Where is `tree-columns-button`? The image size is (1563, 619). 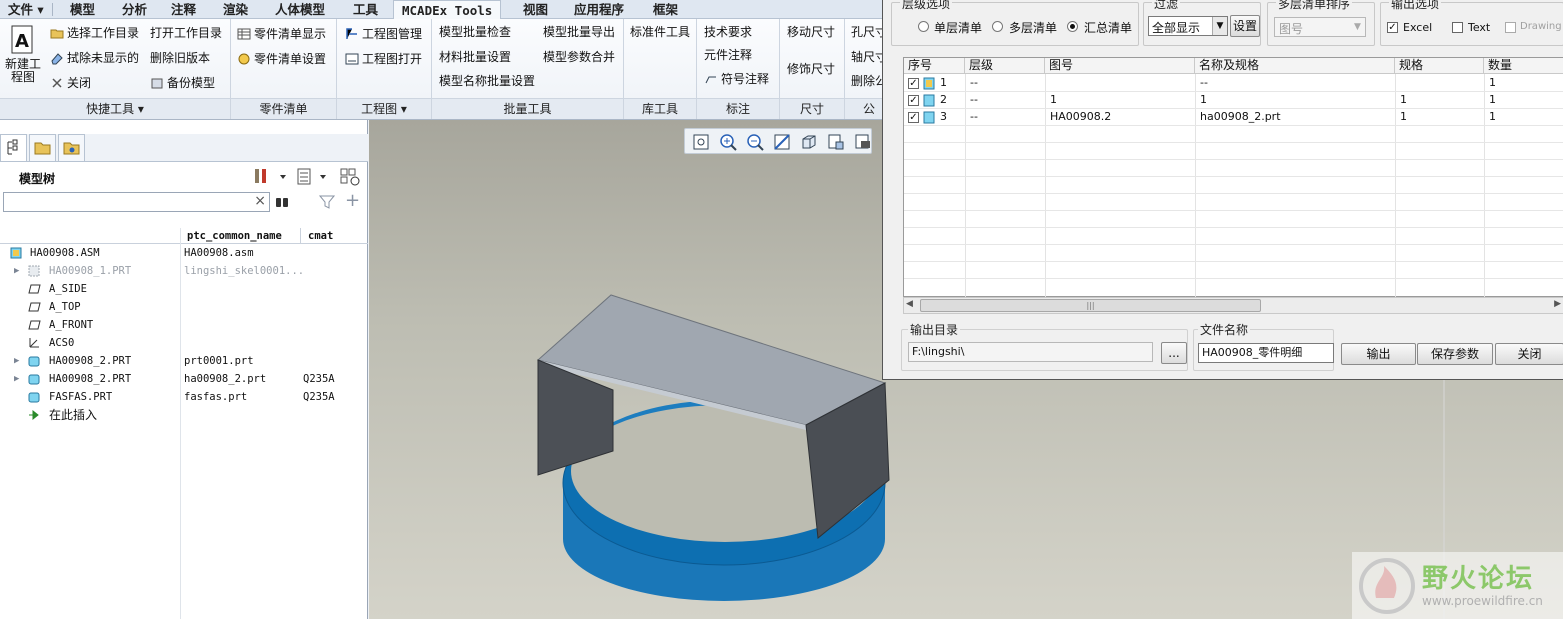
tree-columns-button is located at coordinates (314, 177).